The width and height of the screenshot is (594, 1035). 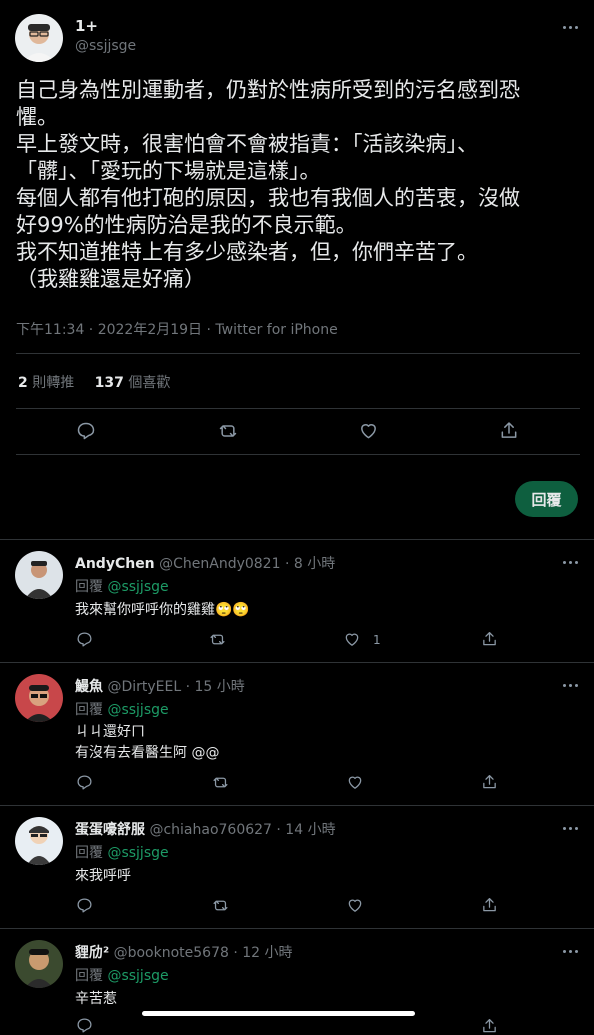 I want to click on reply-time: · 15 小時, so click(x=215, y=687).